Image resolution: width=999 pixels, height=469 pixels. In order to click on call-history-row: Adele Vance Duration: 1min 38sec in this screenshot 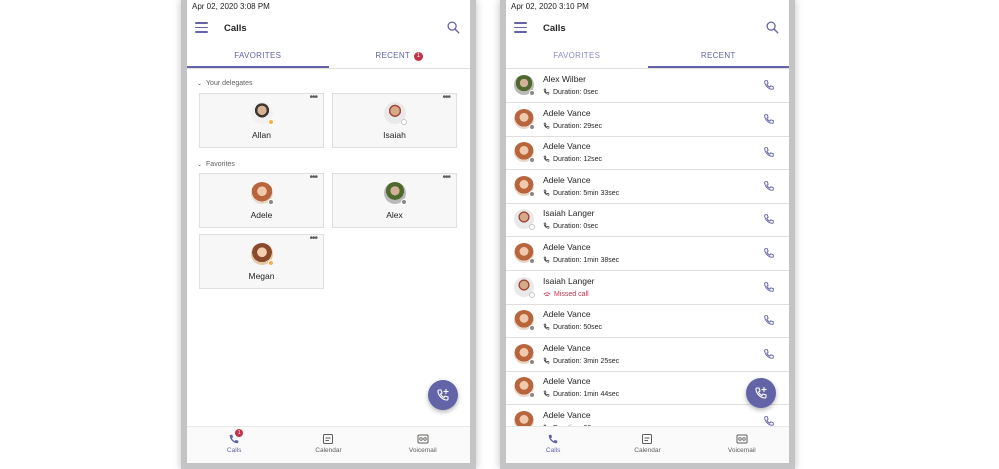, I will do `click(647, 254)`.